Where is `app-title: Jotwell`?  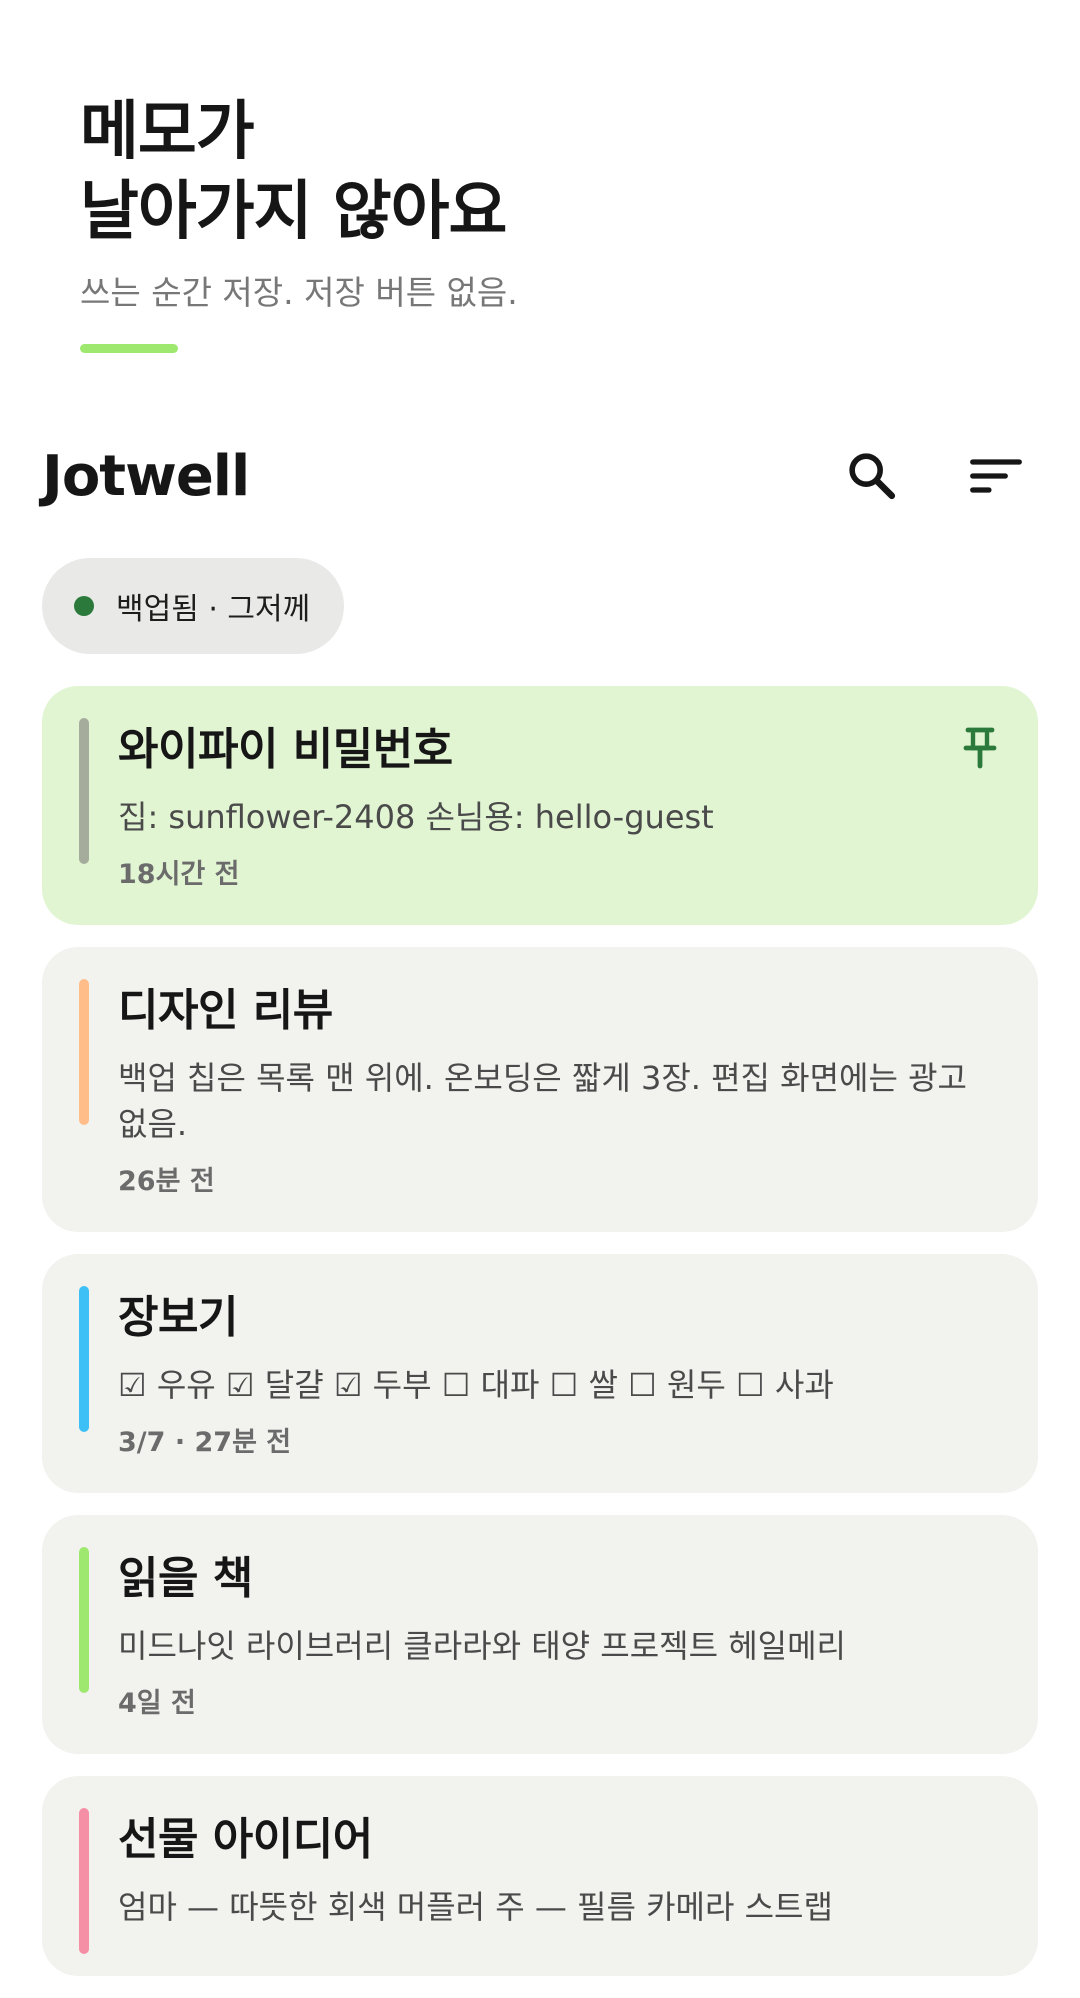 app-title: Jotwell is located at coordinates (146, 476).